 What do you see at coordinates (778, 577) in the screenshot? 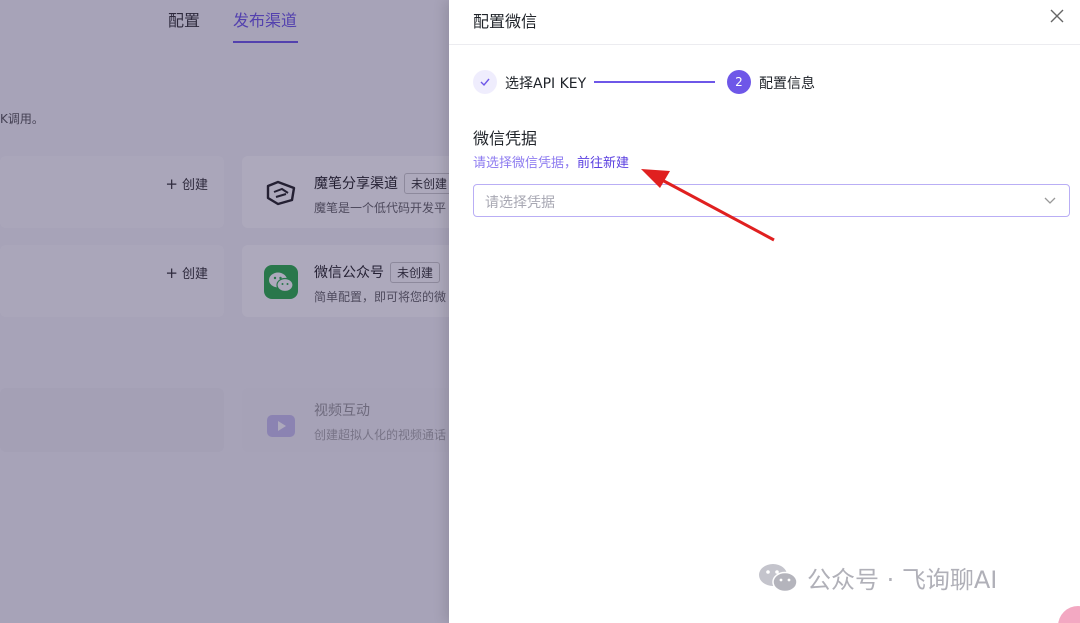
I see `wechat-icon` at bounding box center [778, 577].